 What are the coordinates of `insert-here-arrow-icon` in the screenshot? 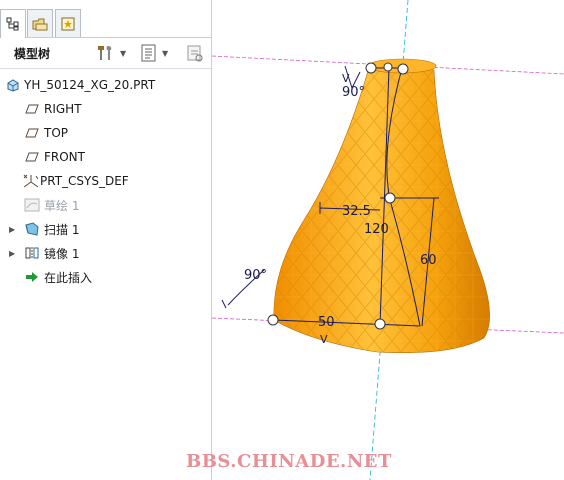 It's located at (32, 277).